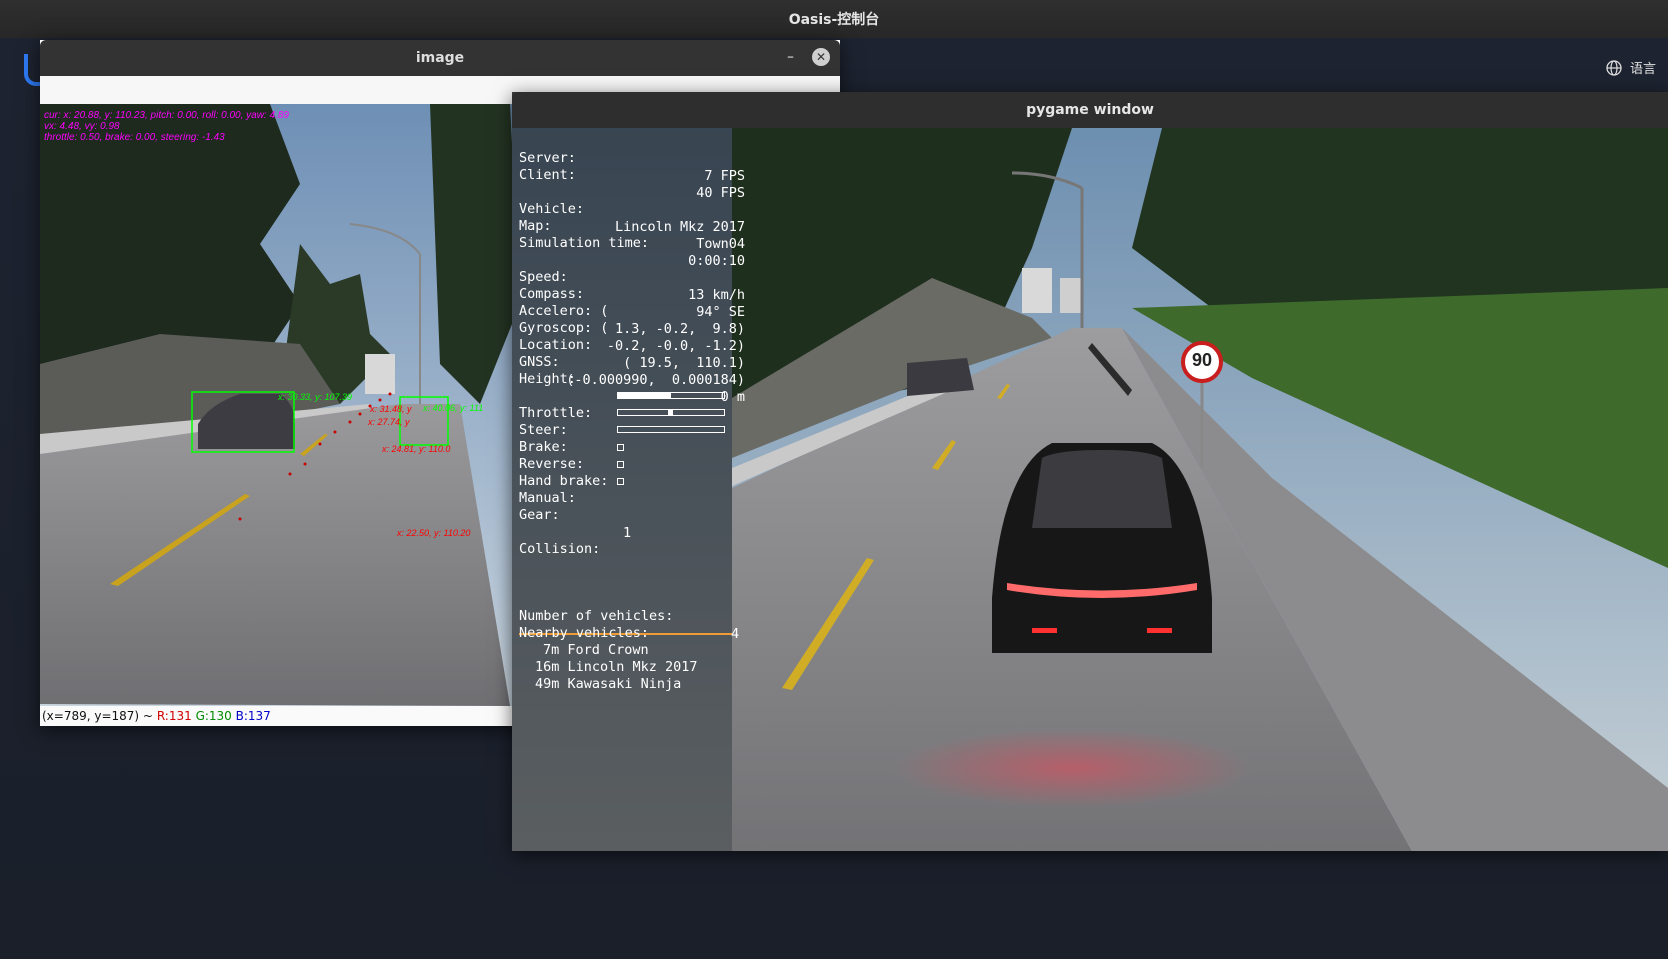 Image resolution: width=1668 pixels, height=959 pixels. Describe the element at coordinates (315, 397) in the screenshot. I see `detection-label: x: 30.33, y: 107.39` at that location.